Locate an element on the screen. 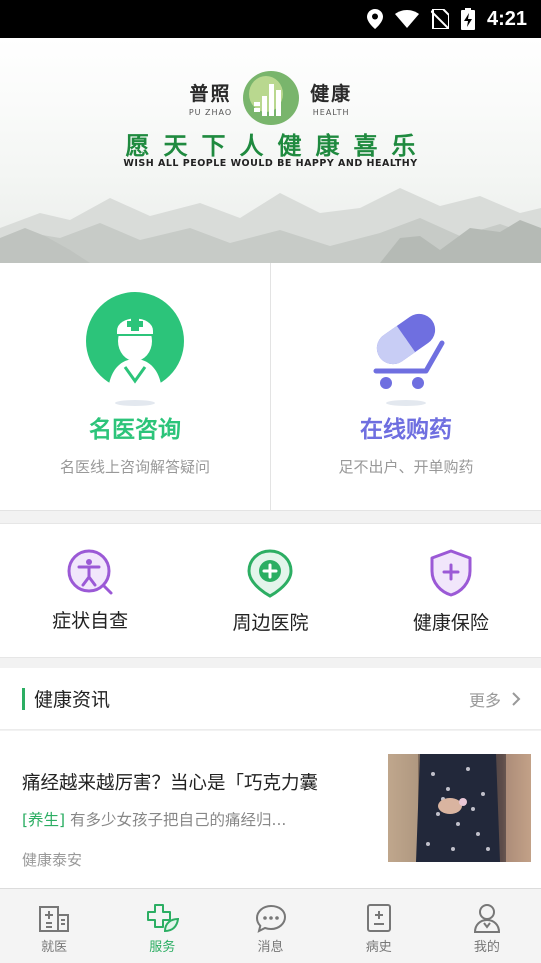  battery-charging-icon is located at coordinates (467, 19).